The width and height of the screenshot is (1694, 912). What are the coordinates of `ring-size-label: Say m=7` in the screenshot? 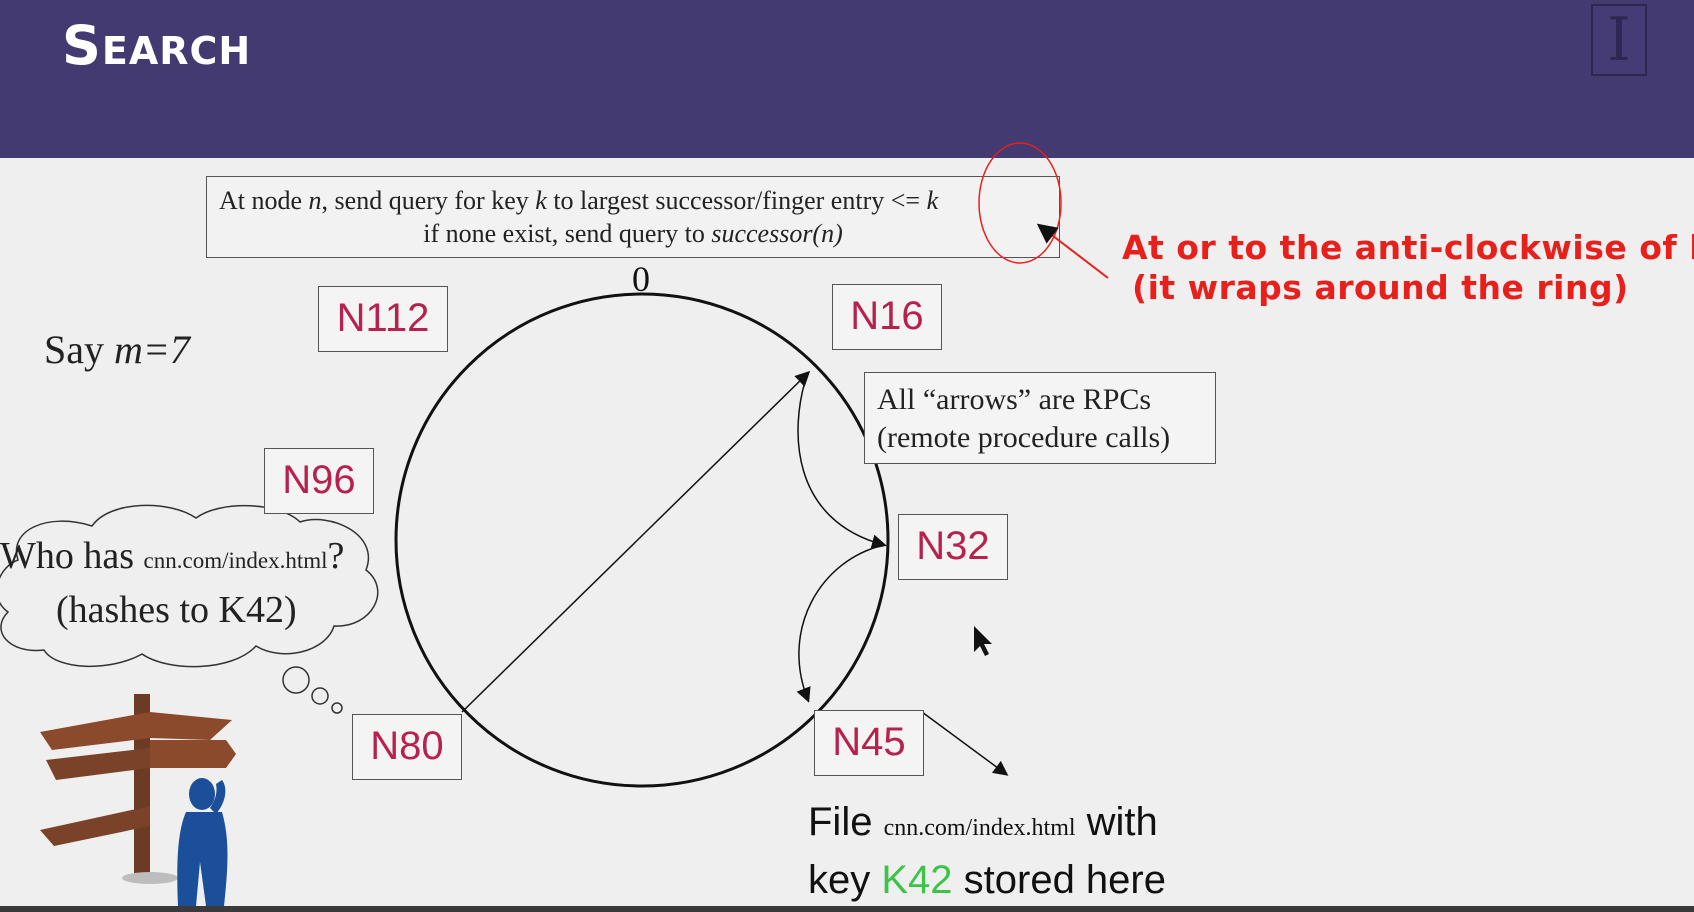 It's located at (117, 349).